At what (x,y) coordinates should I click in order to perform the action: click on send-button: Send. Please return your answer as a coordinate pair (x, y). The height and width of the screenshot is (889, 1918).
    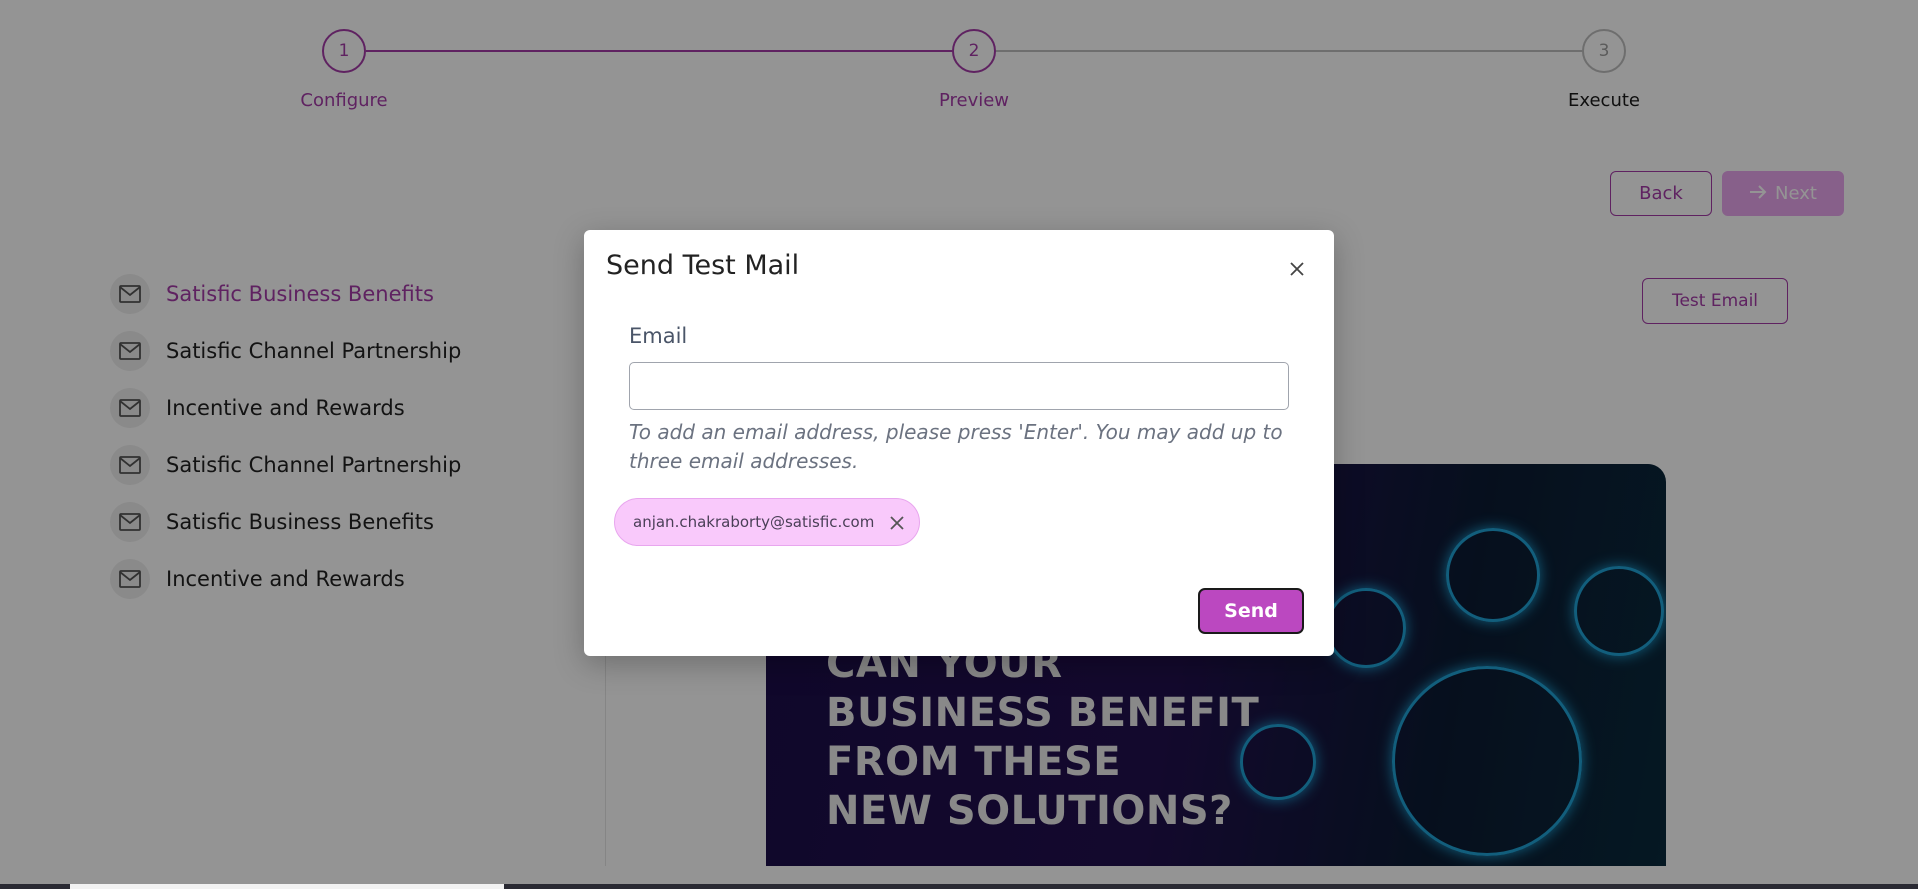
    Looking at the image, I should click on (1251, 611).